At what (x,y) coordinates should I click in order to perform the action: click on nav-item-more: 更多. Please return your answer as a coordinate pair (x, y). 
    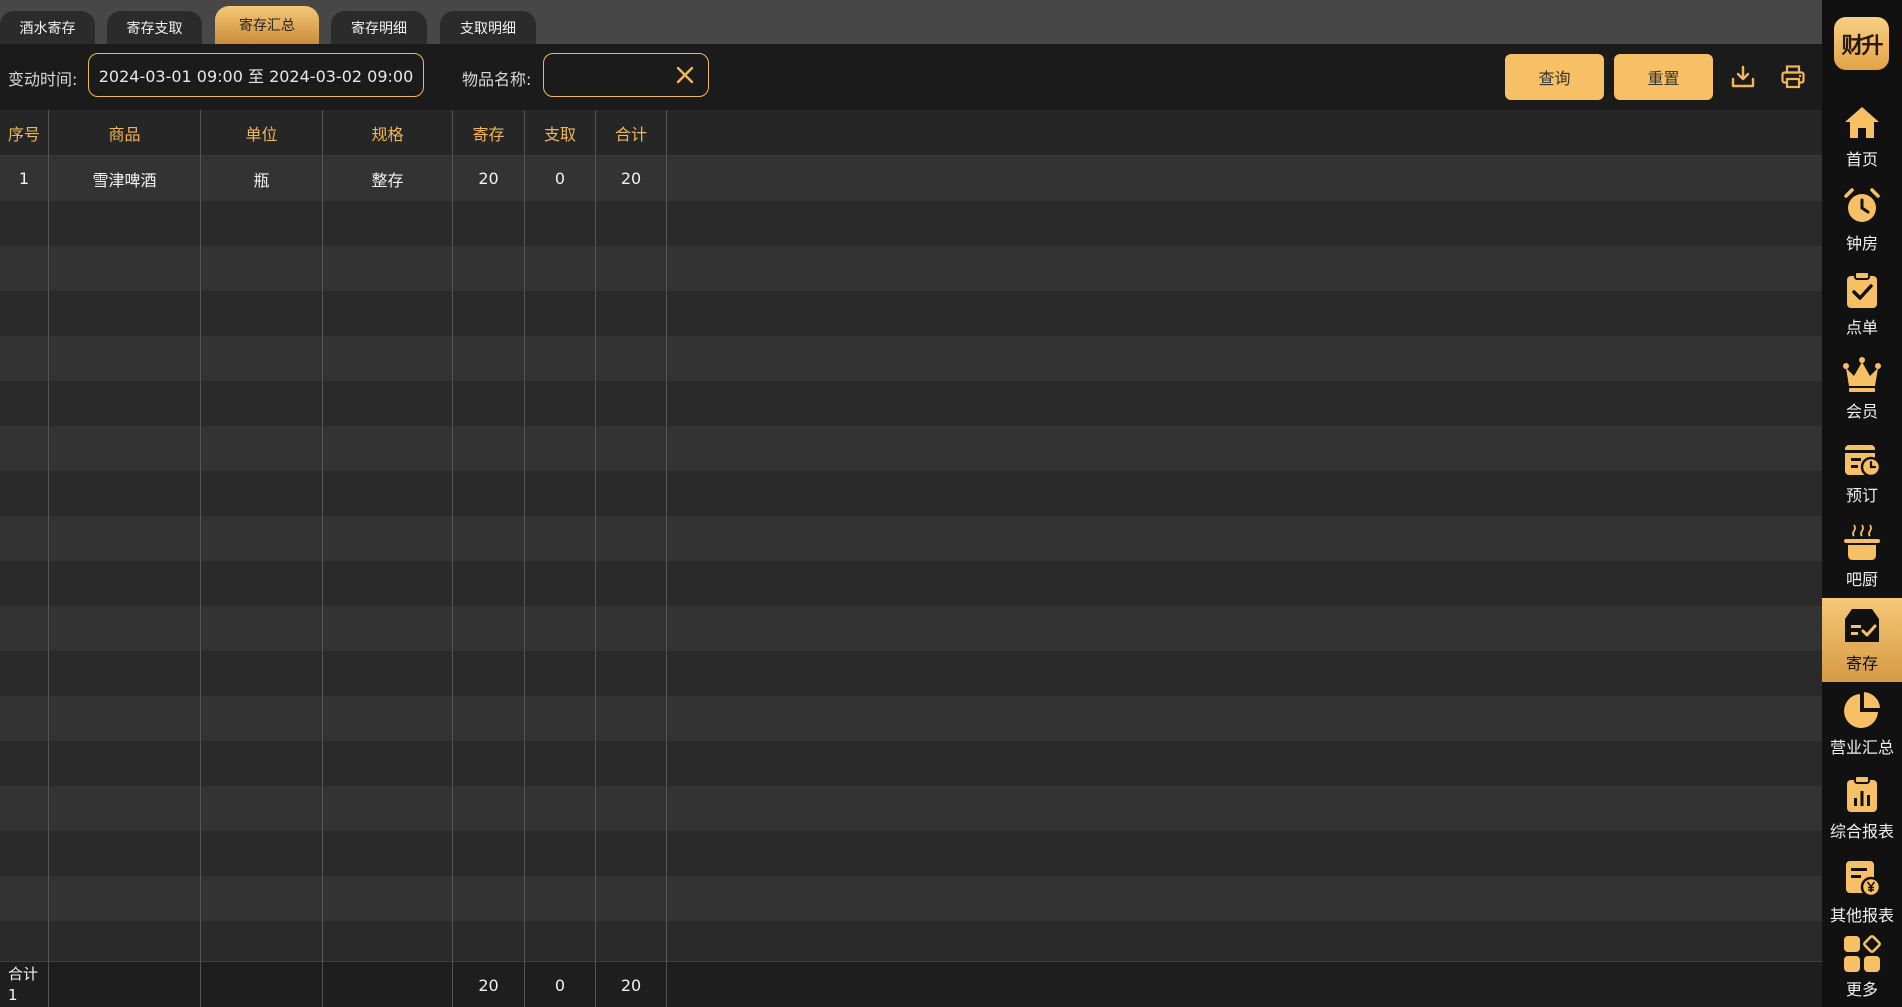
    Looking at the image, I should click on (1862, 967).